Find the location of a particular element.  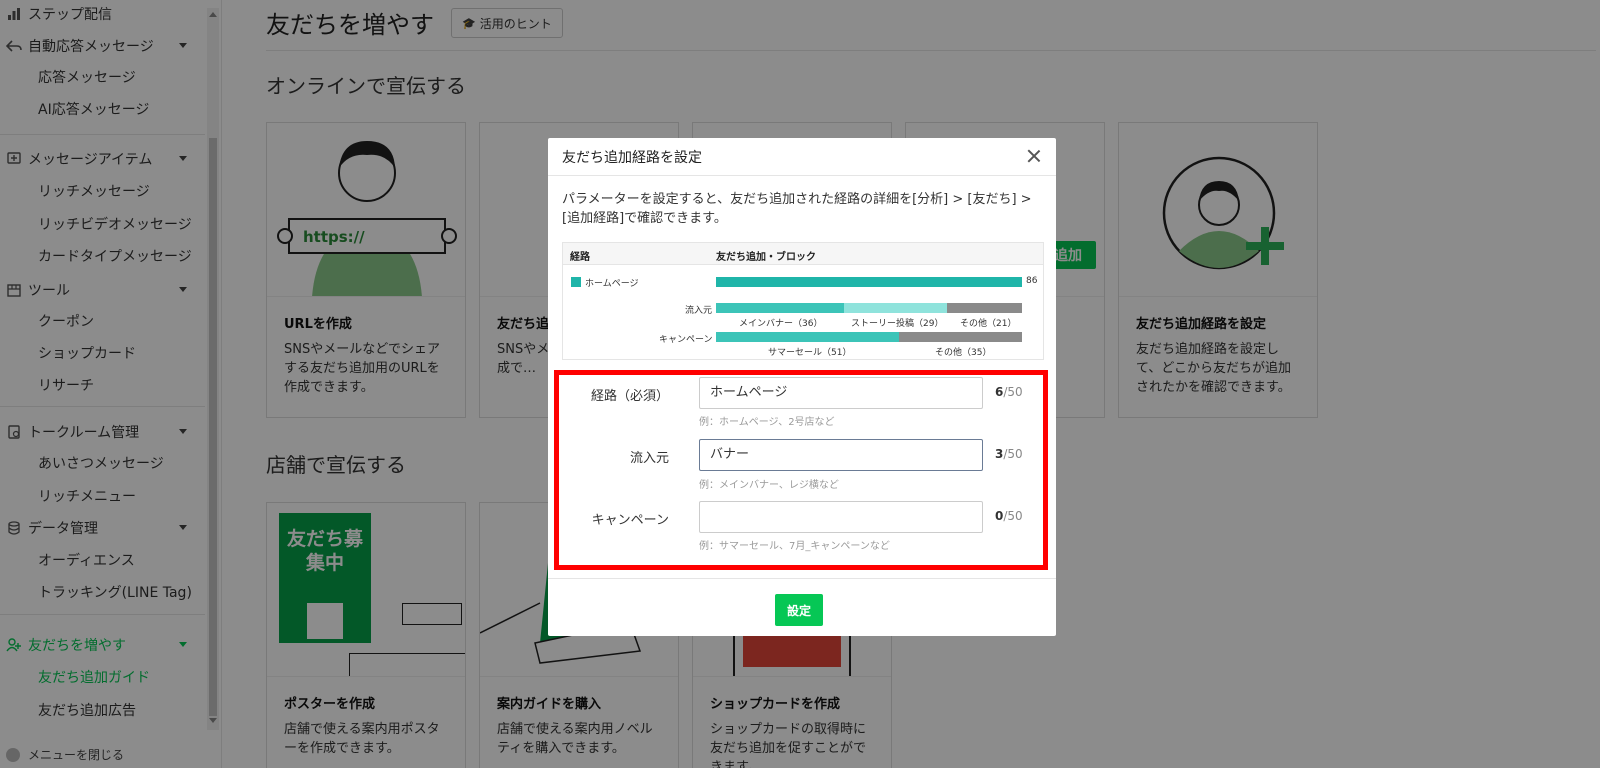

modal-header: 友だち追加経路を設定 is located at coordinates (802, 157).